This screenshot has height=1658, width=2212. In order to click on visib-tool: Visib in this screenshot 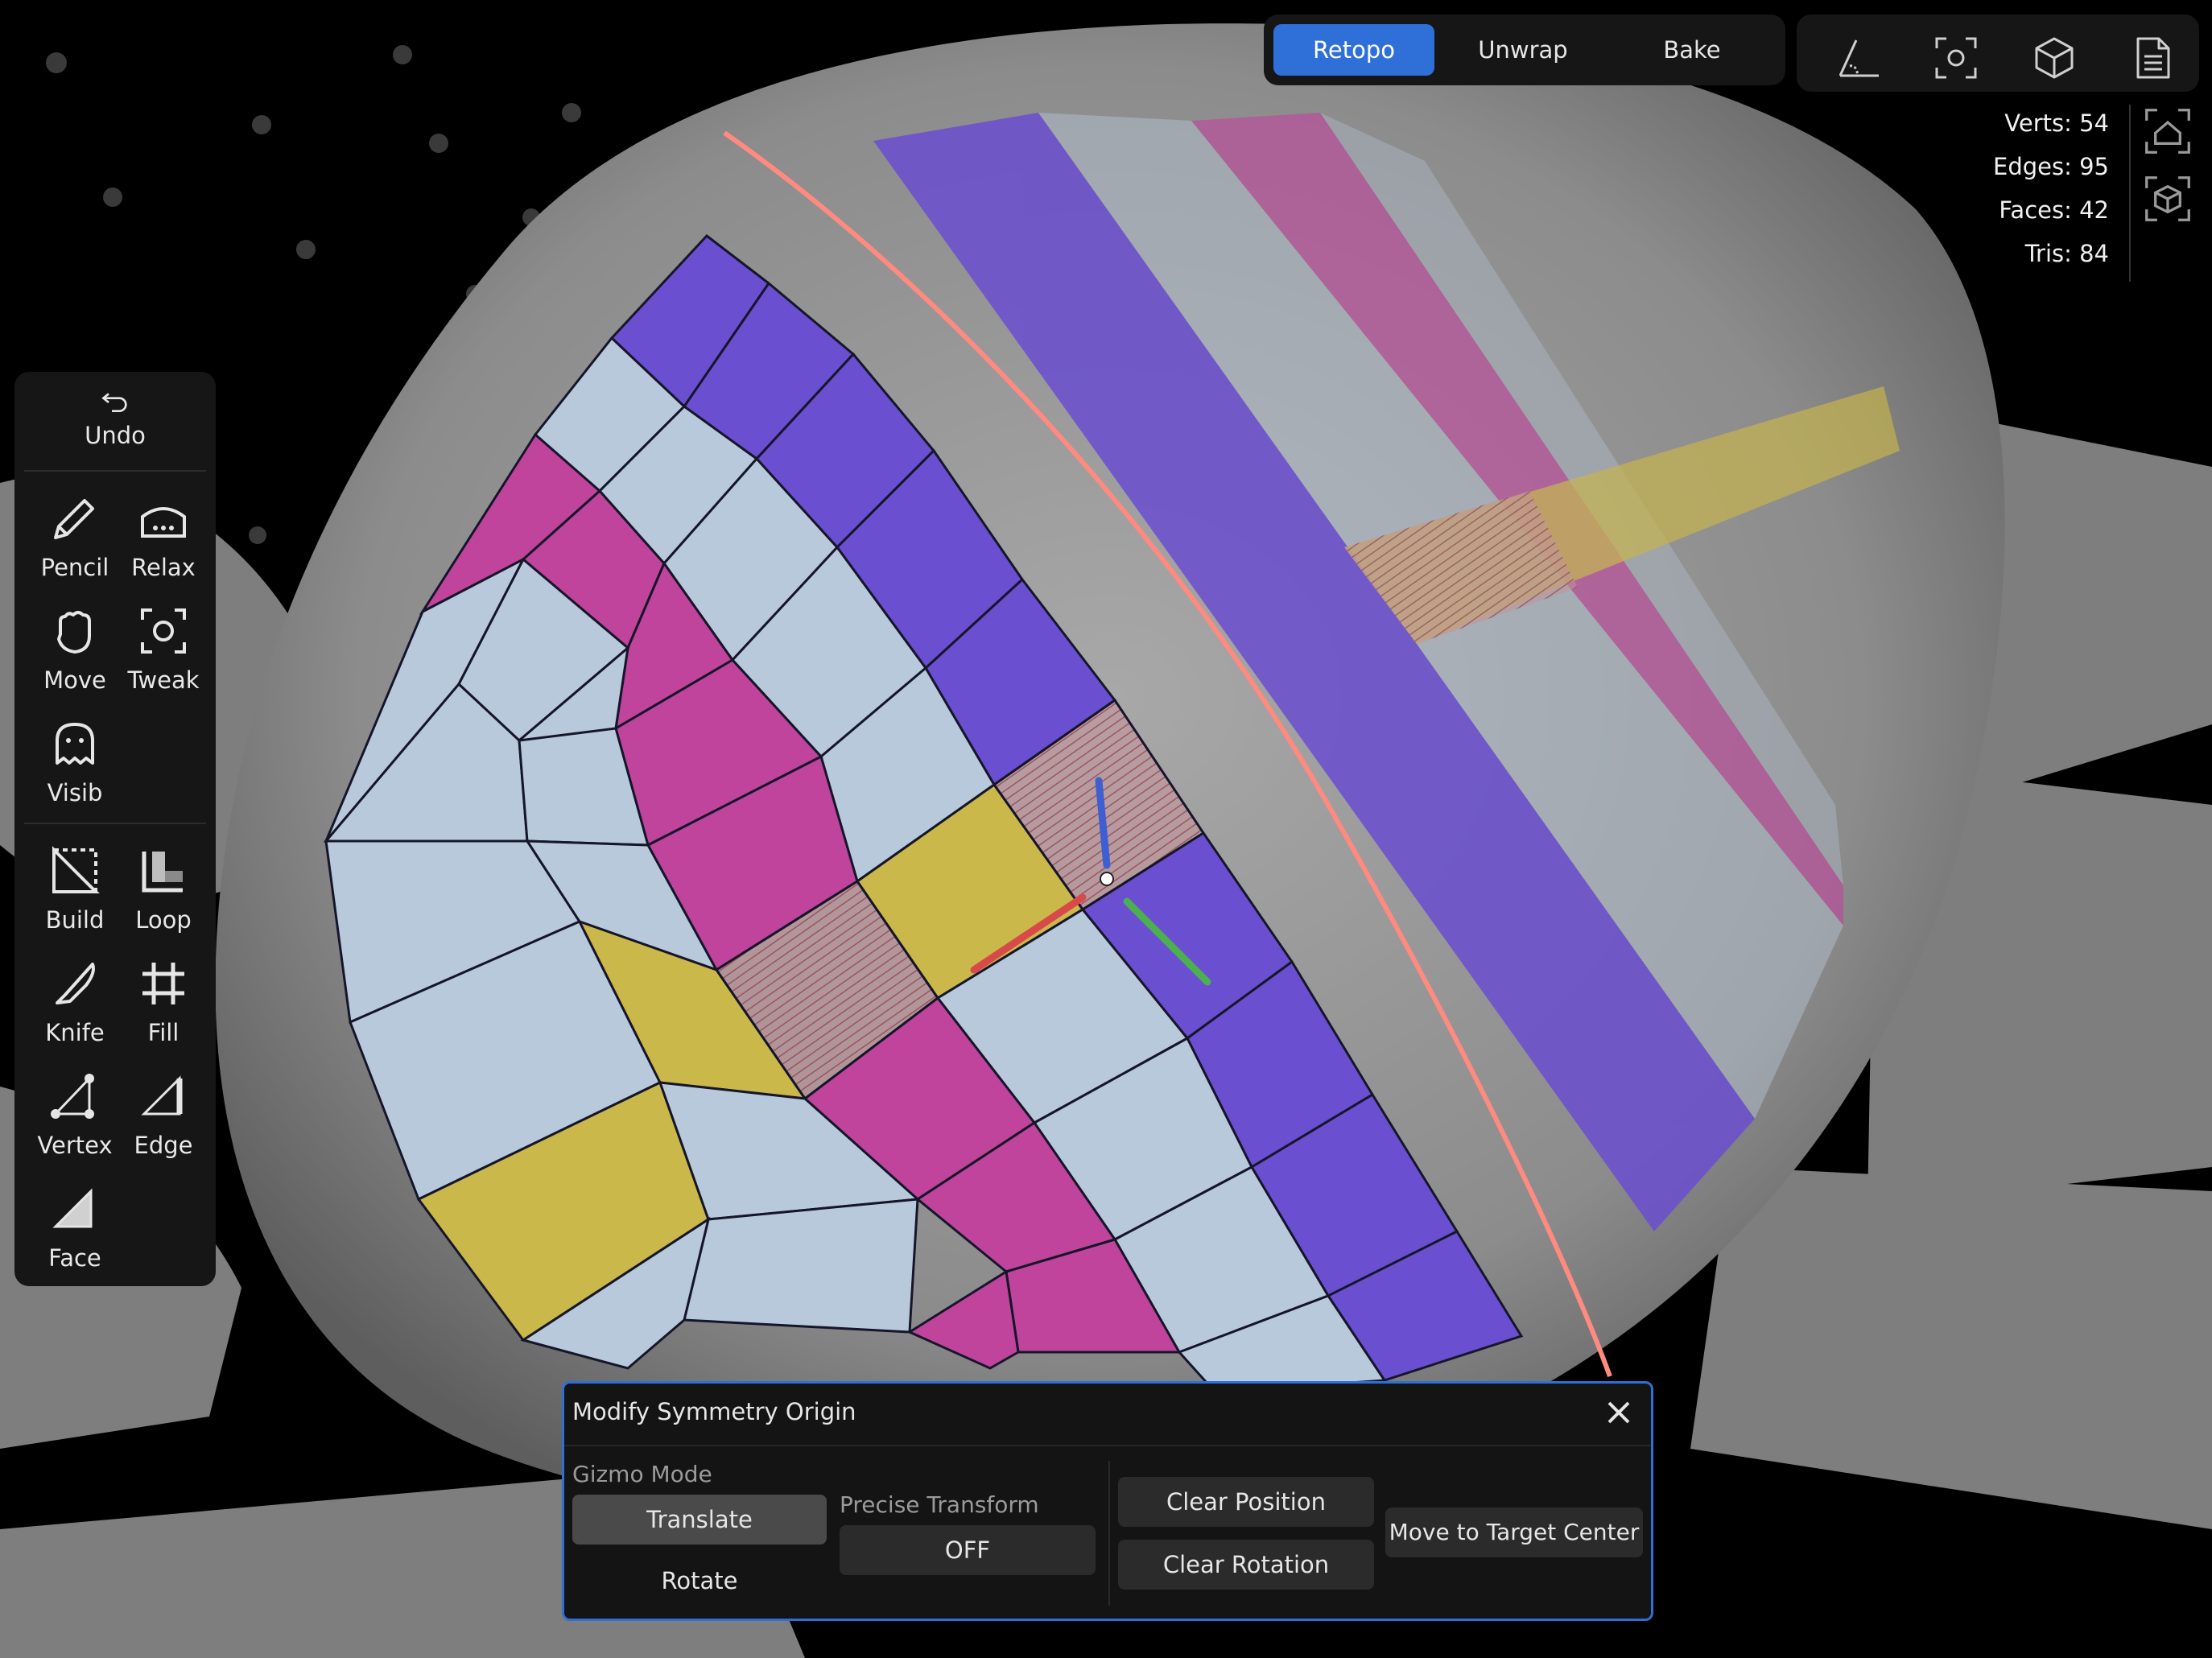, I will do `click(75, 762)`.